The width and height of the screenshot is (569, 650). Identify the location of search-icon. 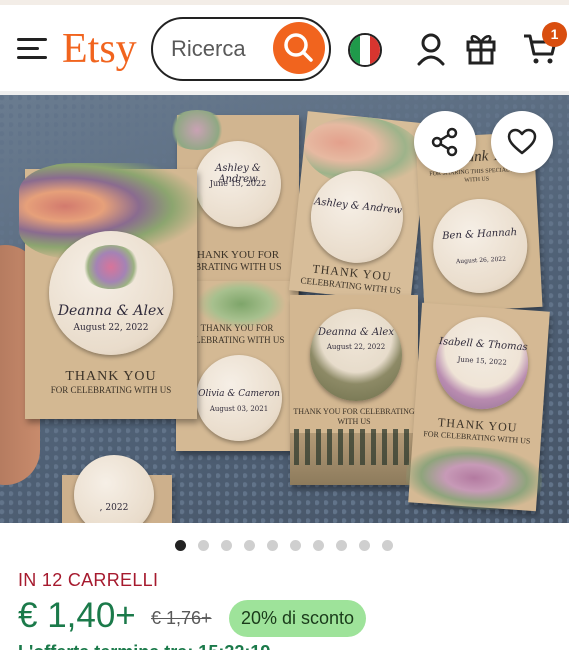
(298, 47).